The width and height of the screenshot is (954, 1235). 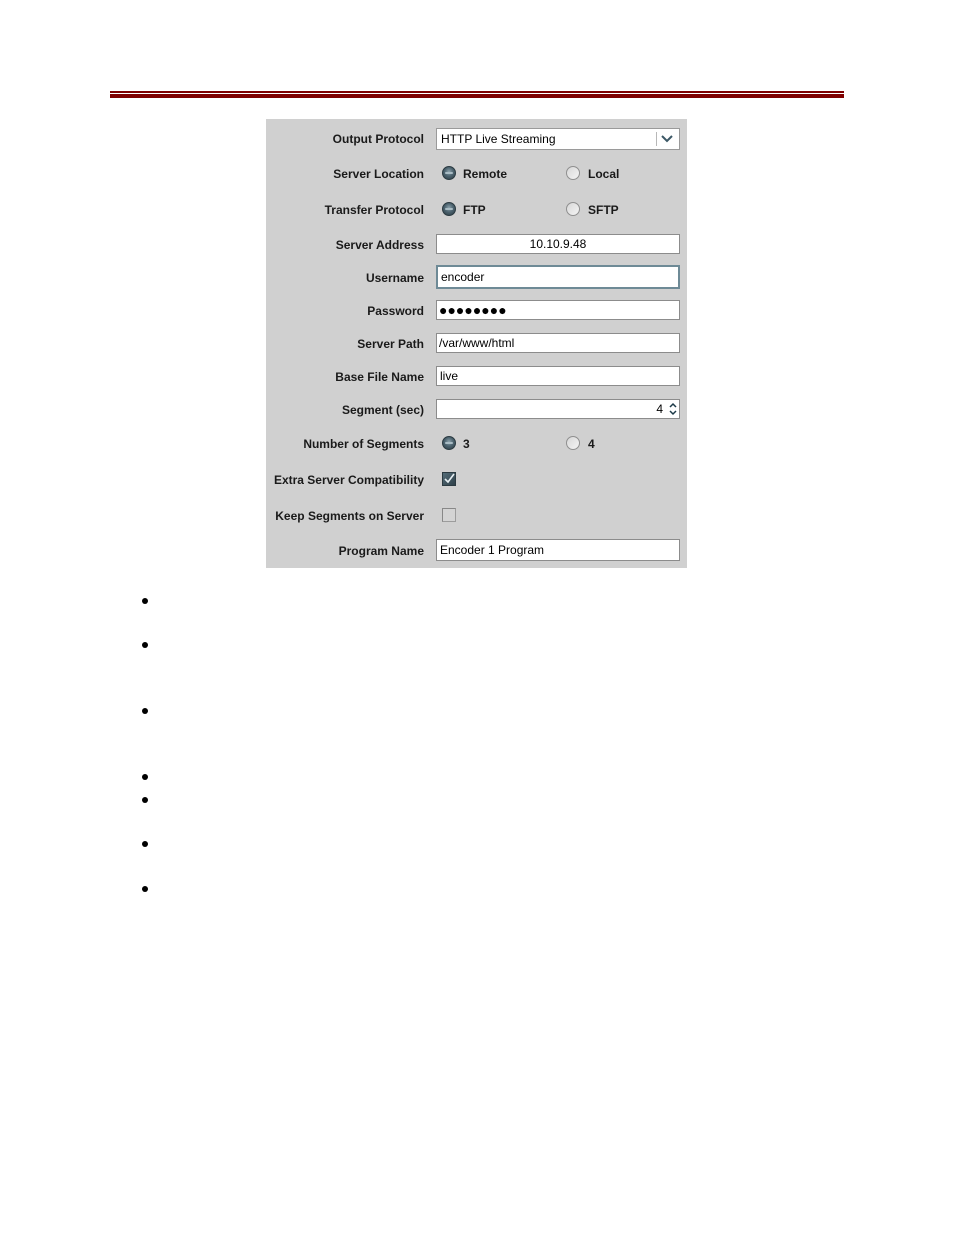 I want to click on segments-4-radio, so click(x=573, y=443).